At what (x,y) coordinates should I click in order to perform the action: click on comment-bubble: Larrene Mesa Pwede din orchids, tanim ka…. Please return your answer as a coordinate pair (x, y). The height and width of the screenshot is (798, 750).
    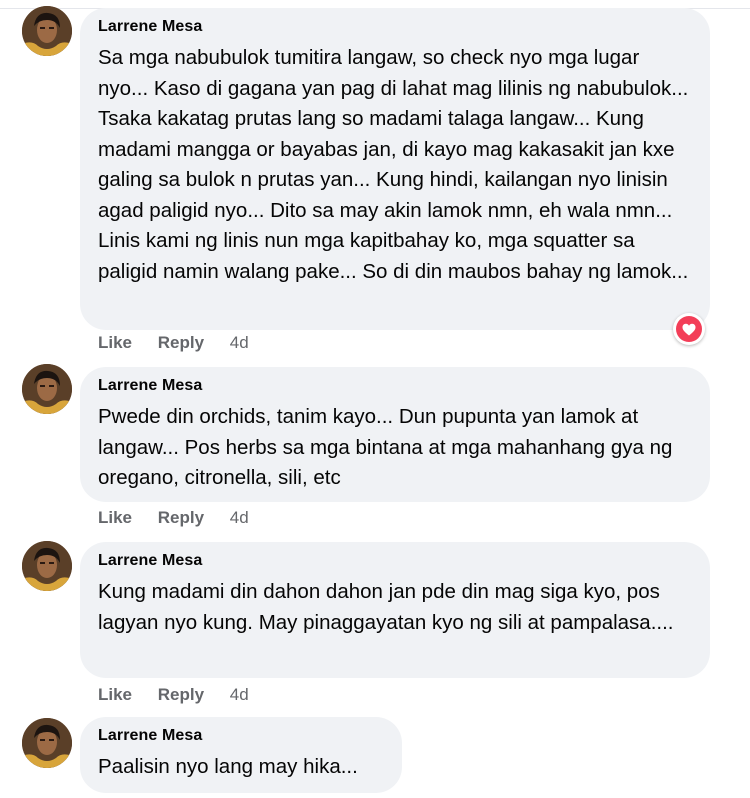
    Looking at the image, I should click on (395, 434).